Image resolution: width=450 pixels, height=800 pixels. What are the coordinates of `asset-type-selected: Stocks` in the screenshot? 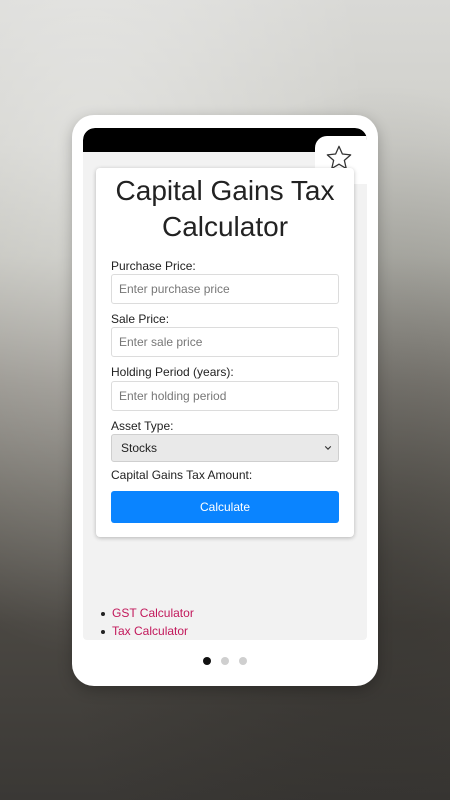 It's located at (139, 448).